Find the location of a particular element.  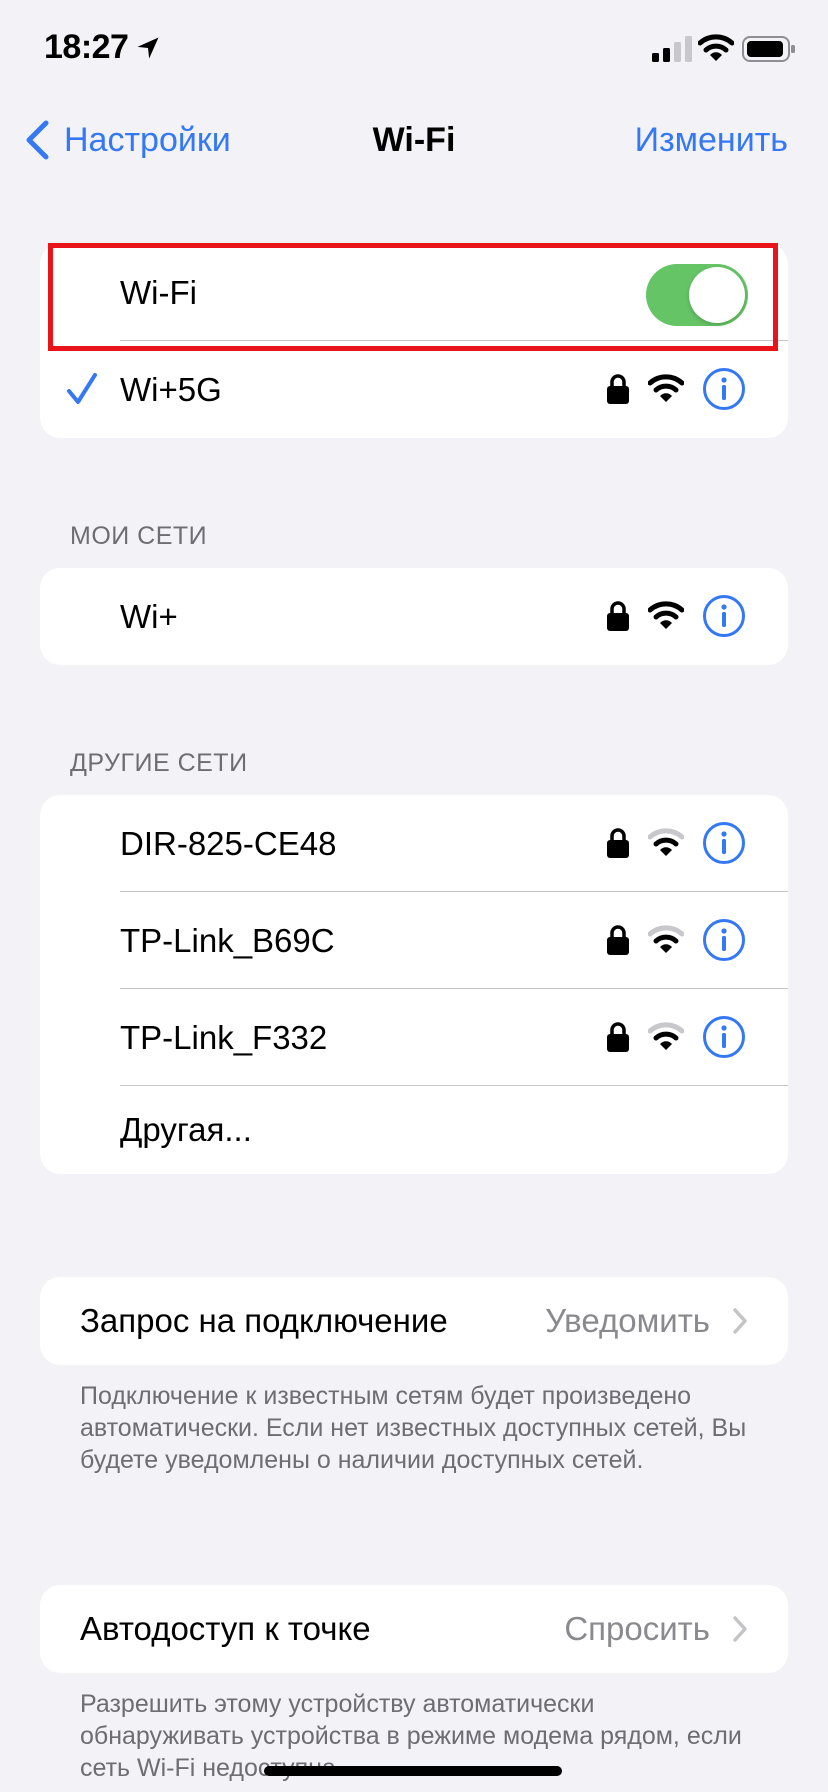

network-name: Wi+5G is located at coordinates (171, 389).